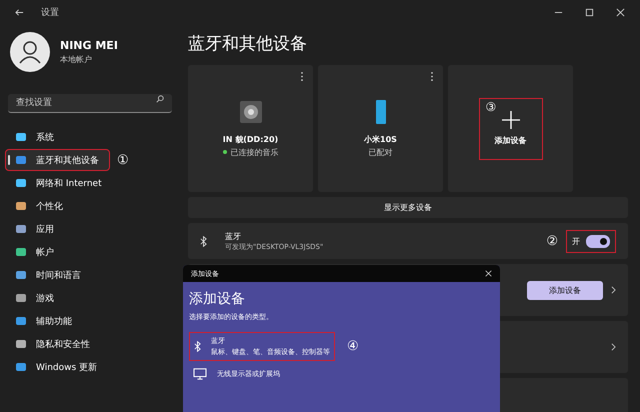 This screenshot has height=412, width=640. What do you see at coordinates (380, 139) in the screenshot?
I see `device-name: 小米10S` at bounding box center [380, 139].